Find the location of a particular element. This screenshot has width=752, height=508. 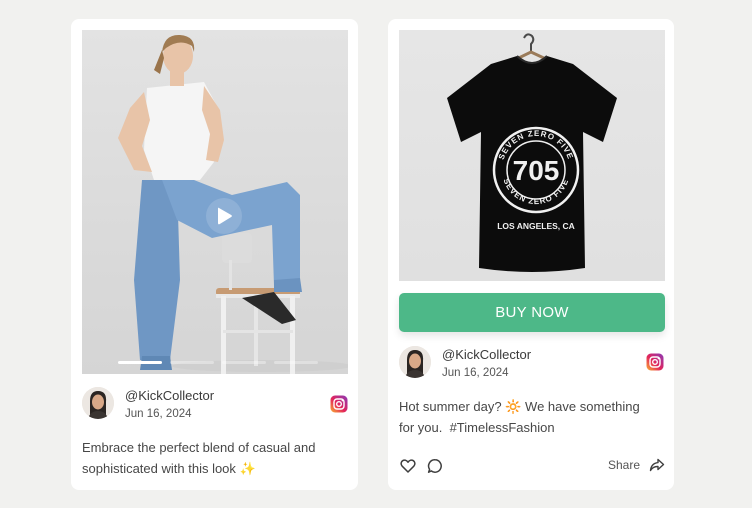

video-progress is located at coordinates (218, 362).